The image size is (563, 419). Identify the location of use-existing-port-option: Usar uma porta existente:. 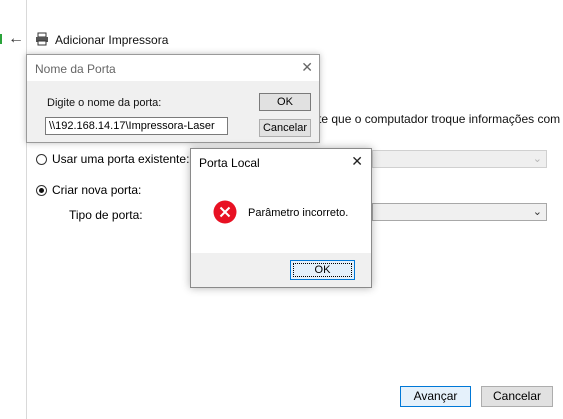
(112, 159).